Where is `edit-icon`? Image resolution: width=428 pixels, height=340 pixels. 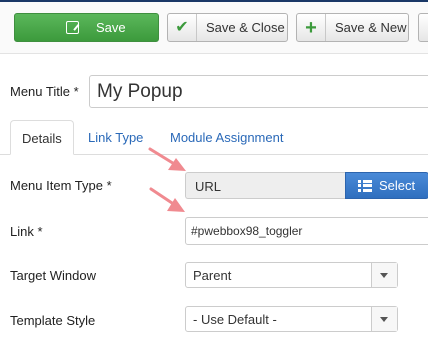 edit-icon is located at coordinates (72, 27).